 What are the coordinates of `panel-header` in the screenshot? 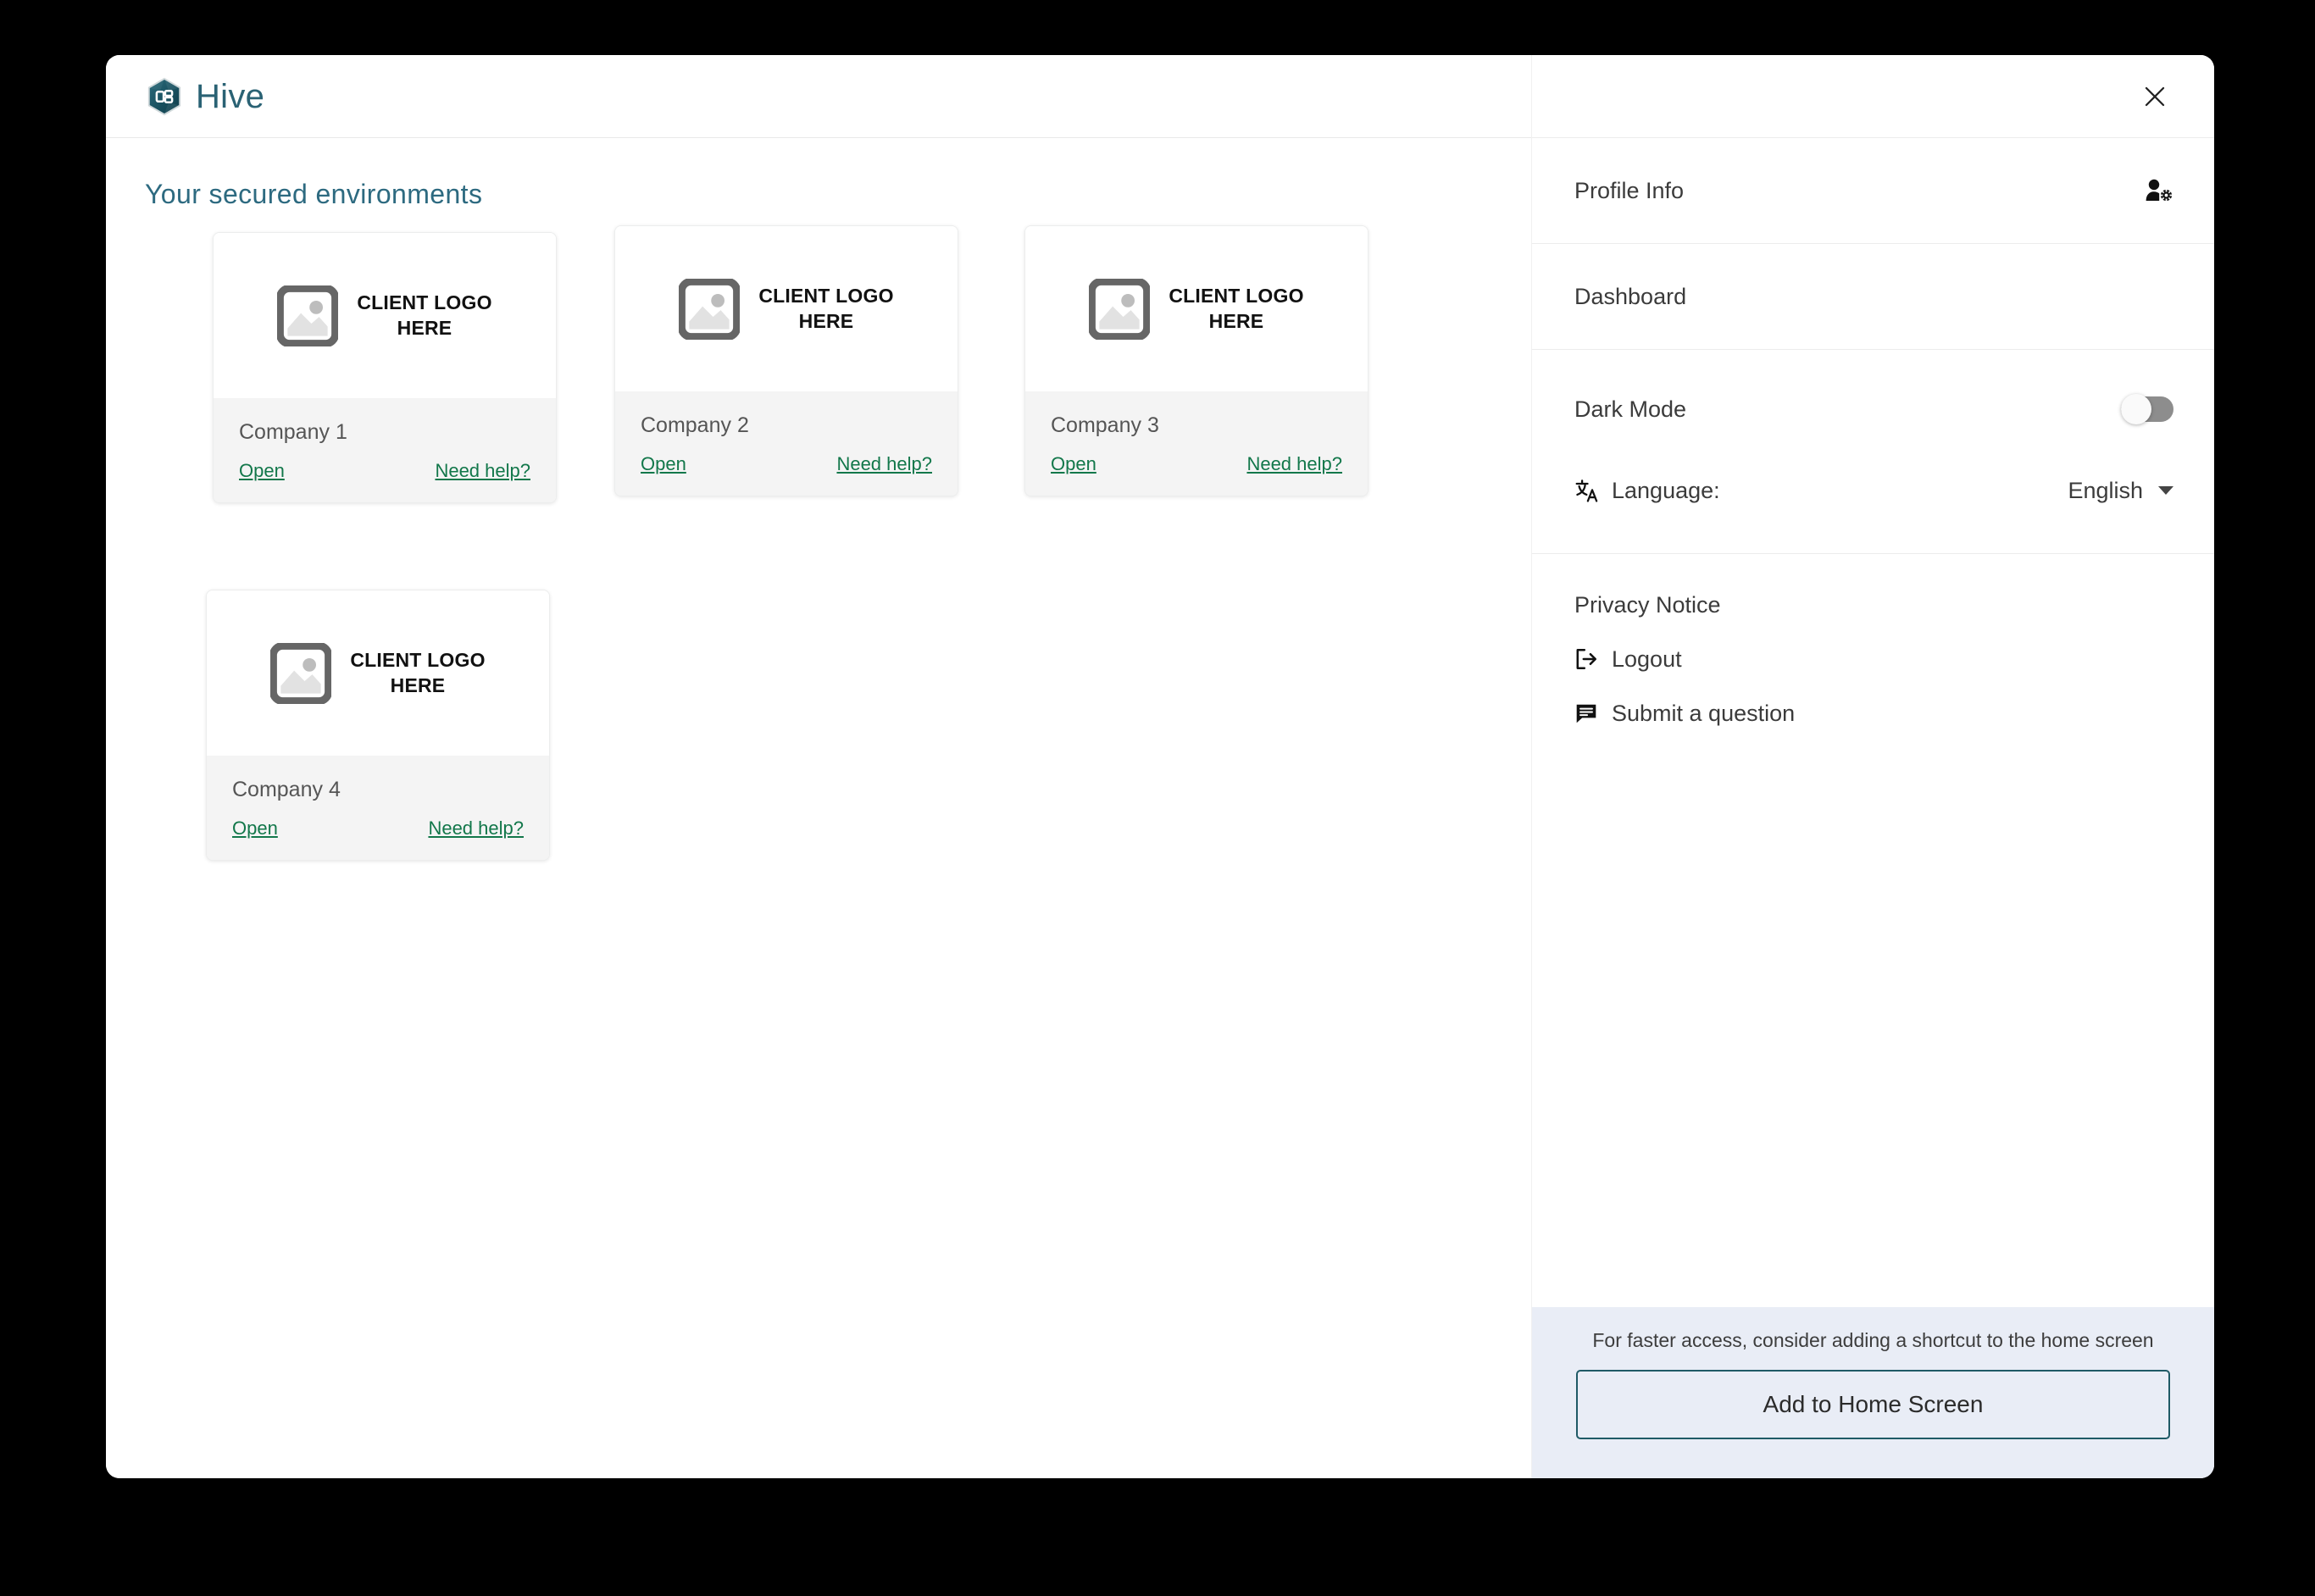 It's located at (1873, 96).